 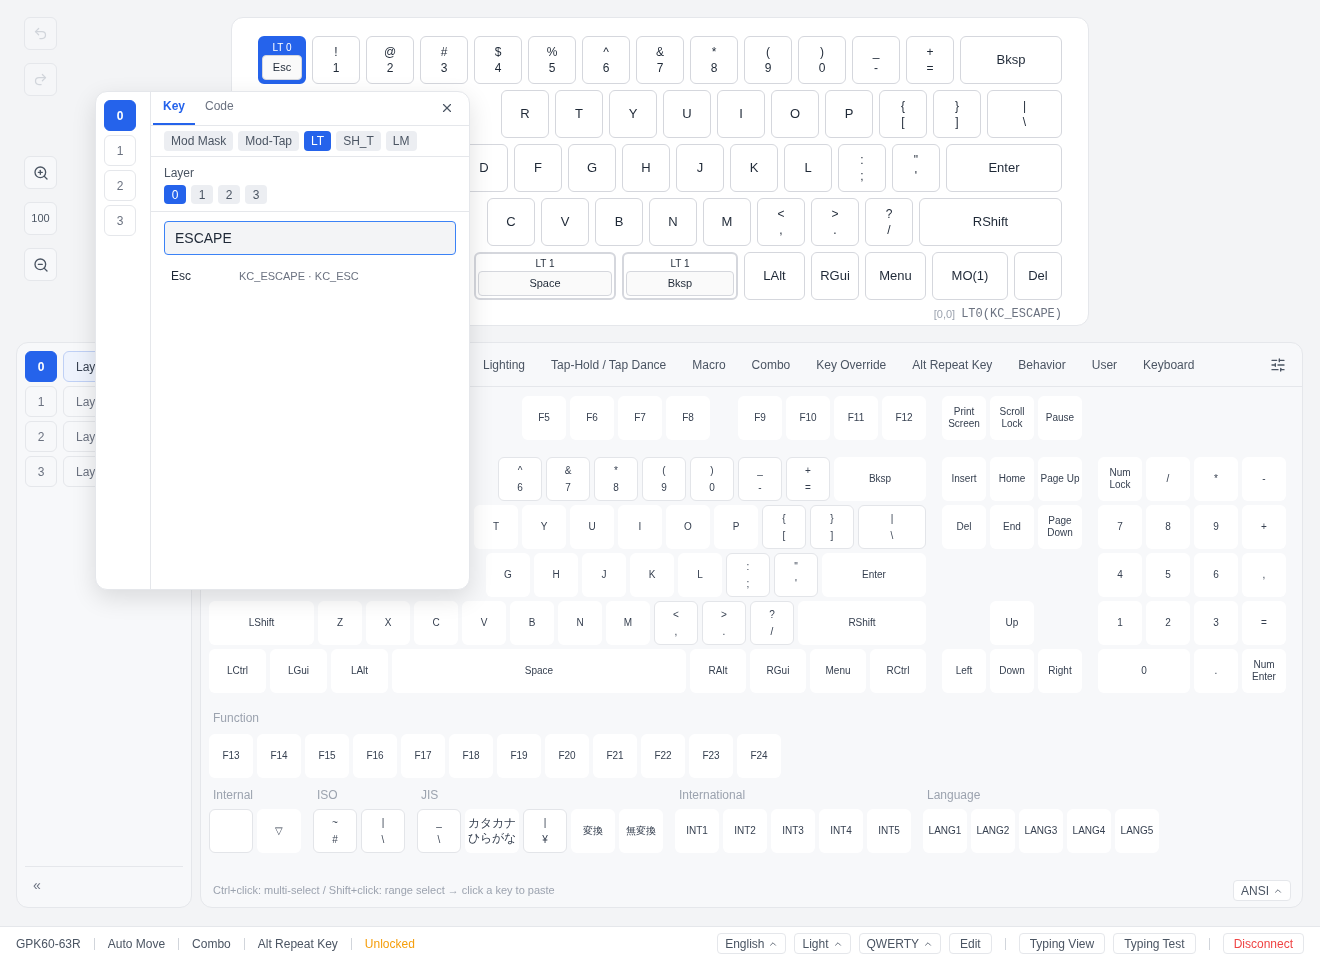 I want to click on palette-tab: Keyboard, so click(x=1169, y=364).